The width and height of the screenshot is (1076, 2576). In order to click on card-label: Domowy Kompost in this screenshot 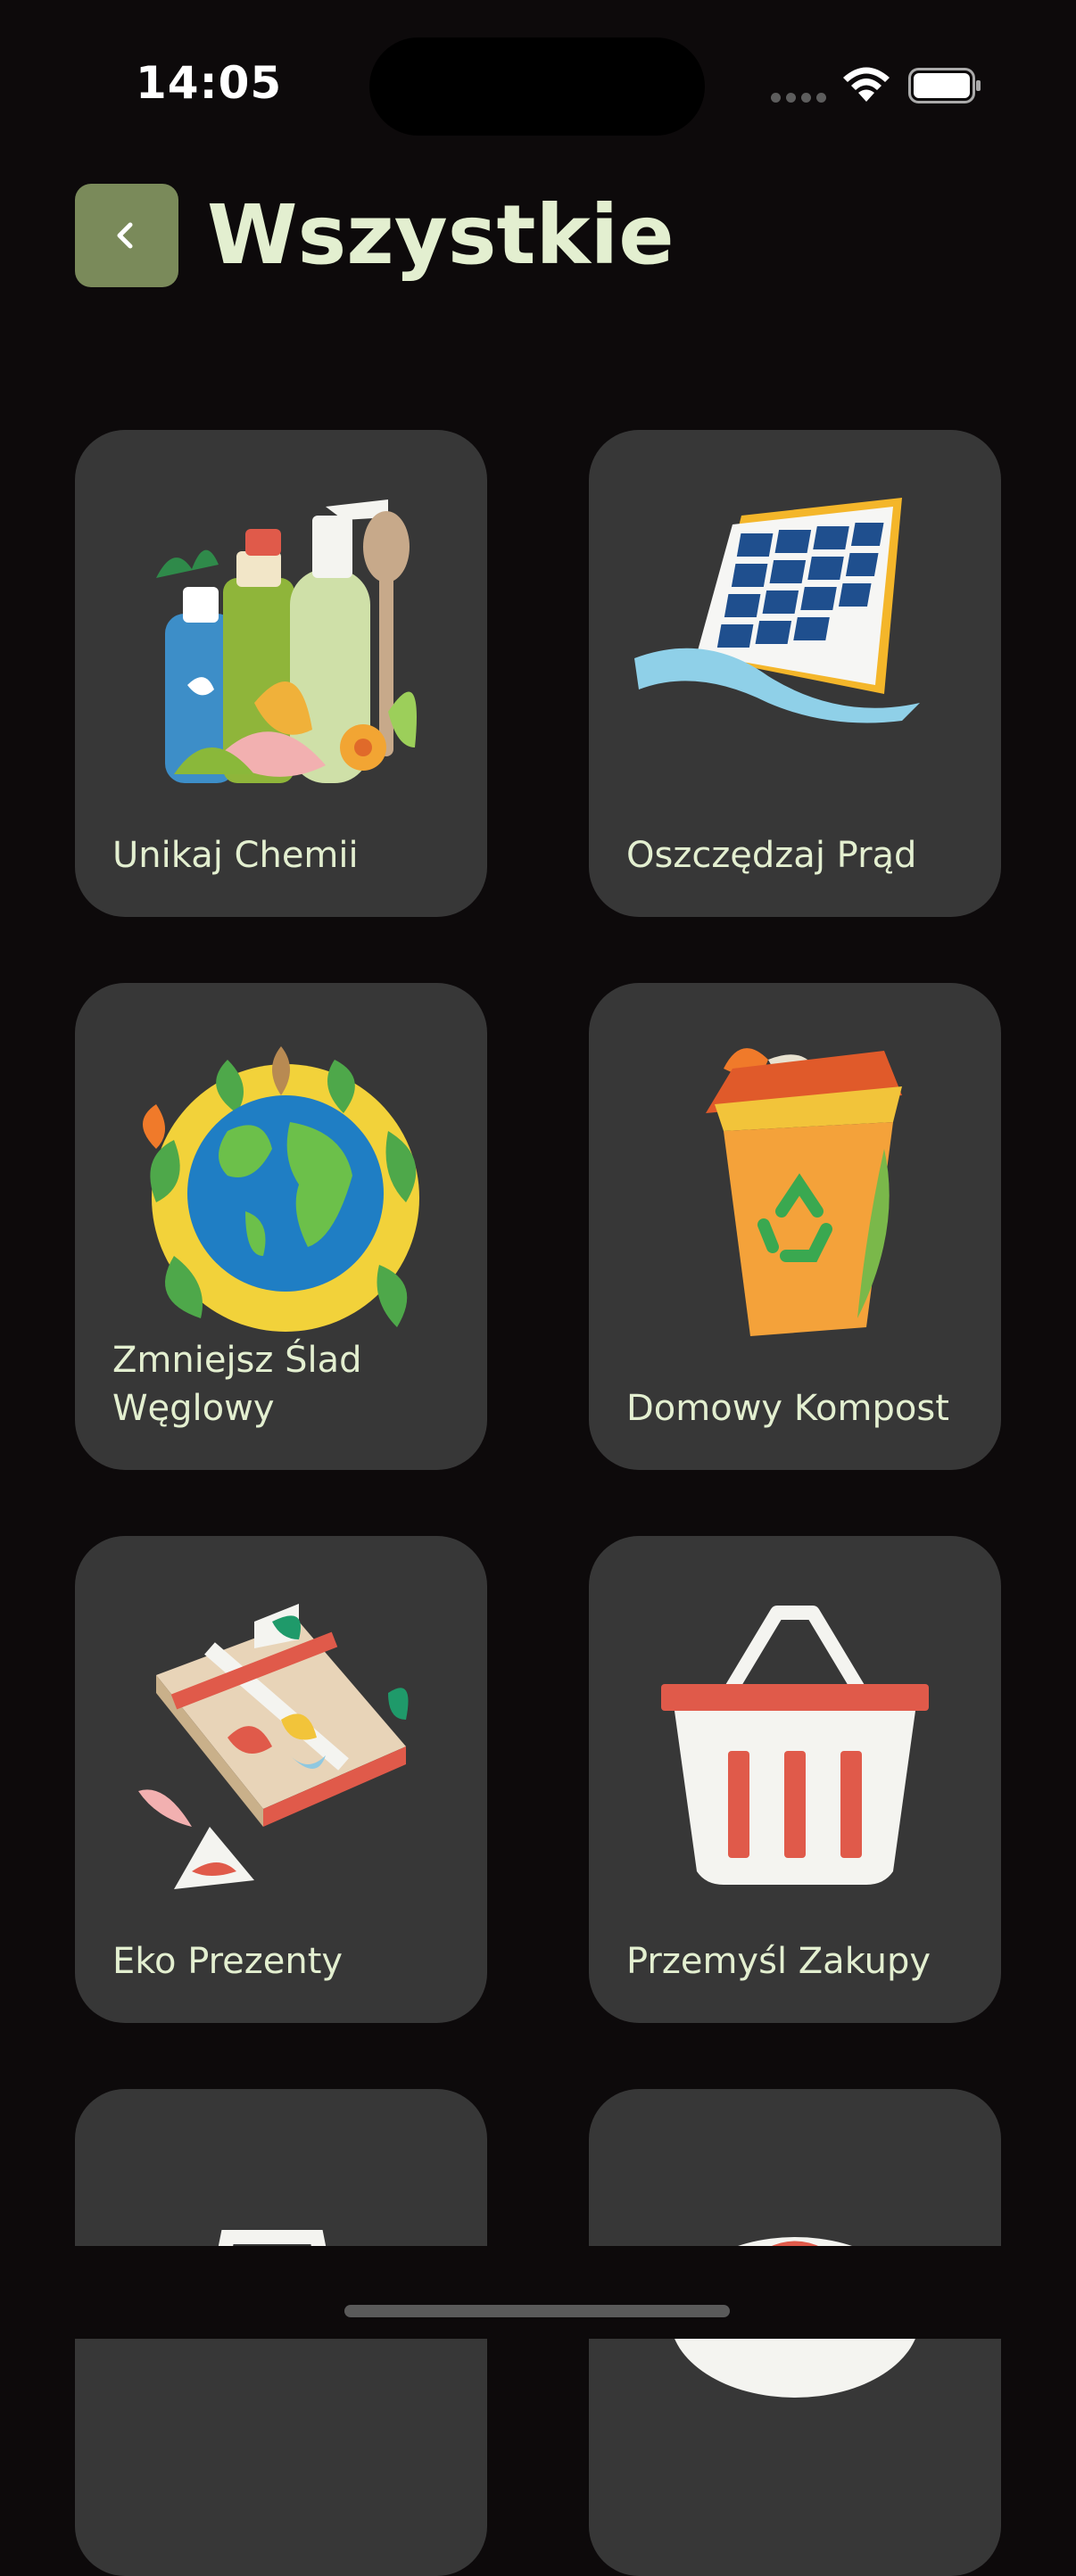, I will do `click(787, 1409)`.